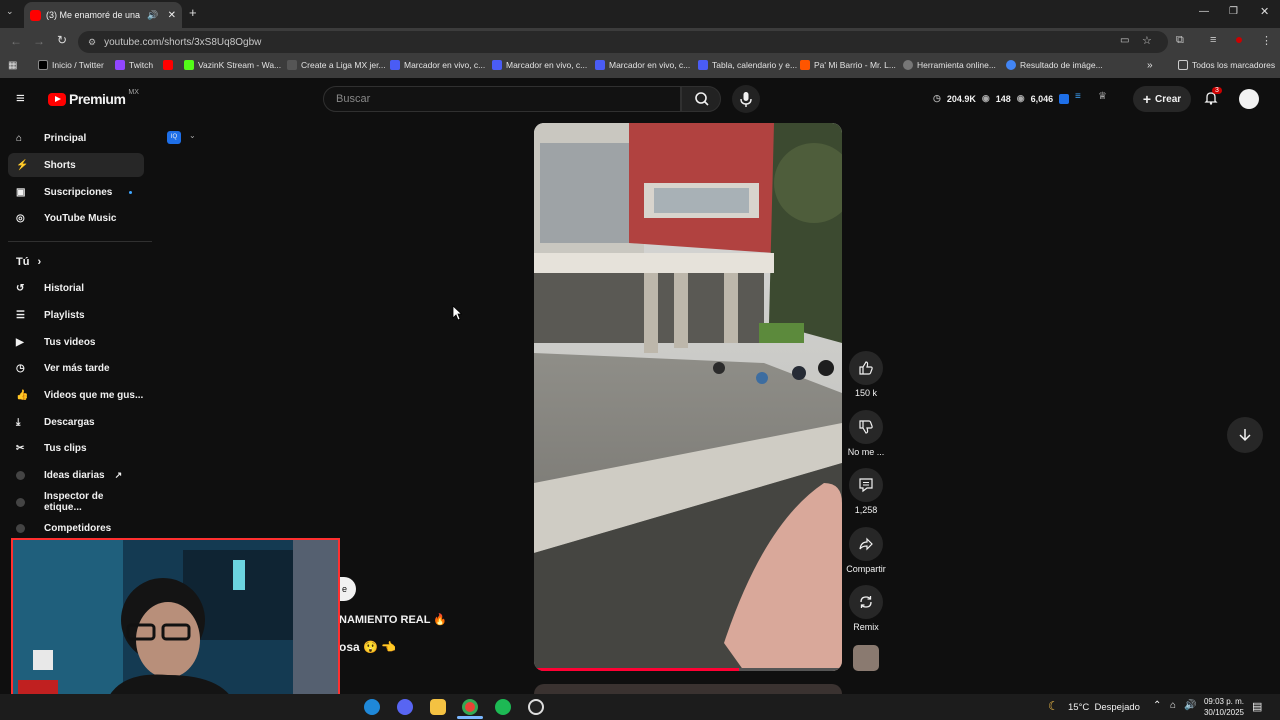 The width and height of the screenshot is (1280, 720). I want to click on you-heading: Tú ›, so click(28, 262).